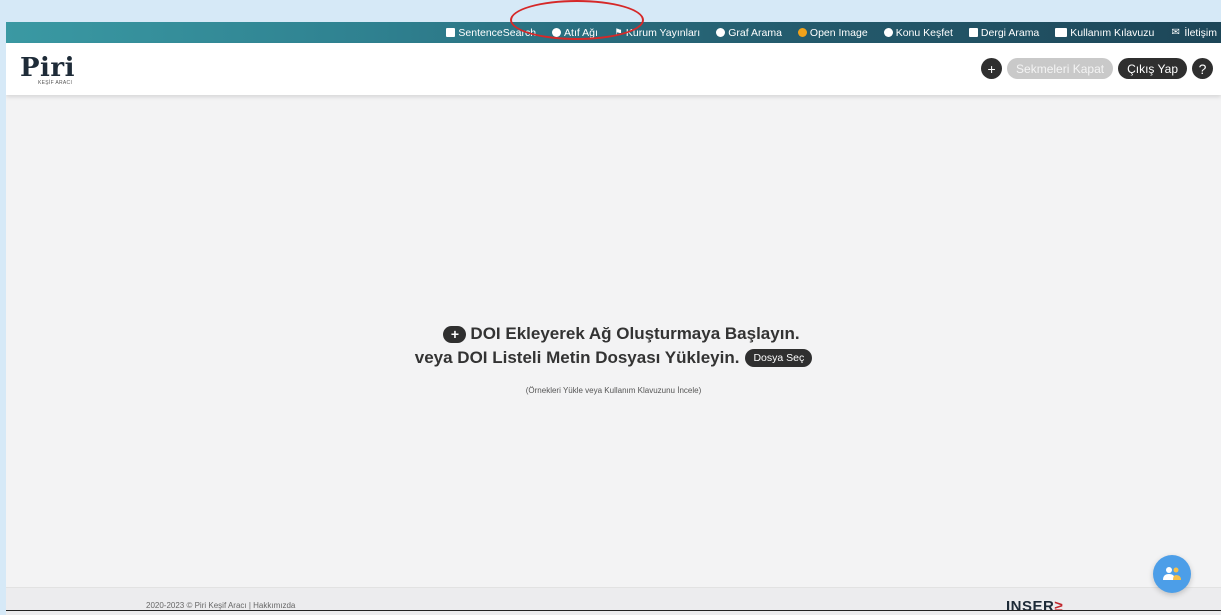 Image resolution: width=1221 pixels, height=615 pixels. Describe the element at coordinates (888, 32) in the screenshot. I see `globe-icon` at that location.